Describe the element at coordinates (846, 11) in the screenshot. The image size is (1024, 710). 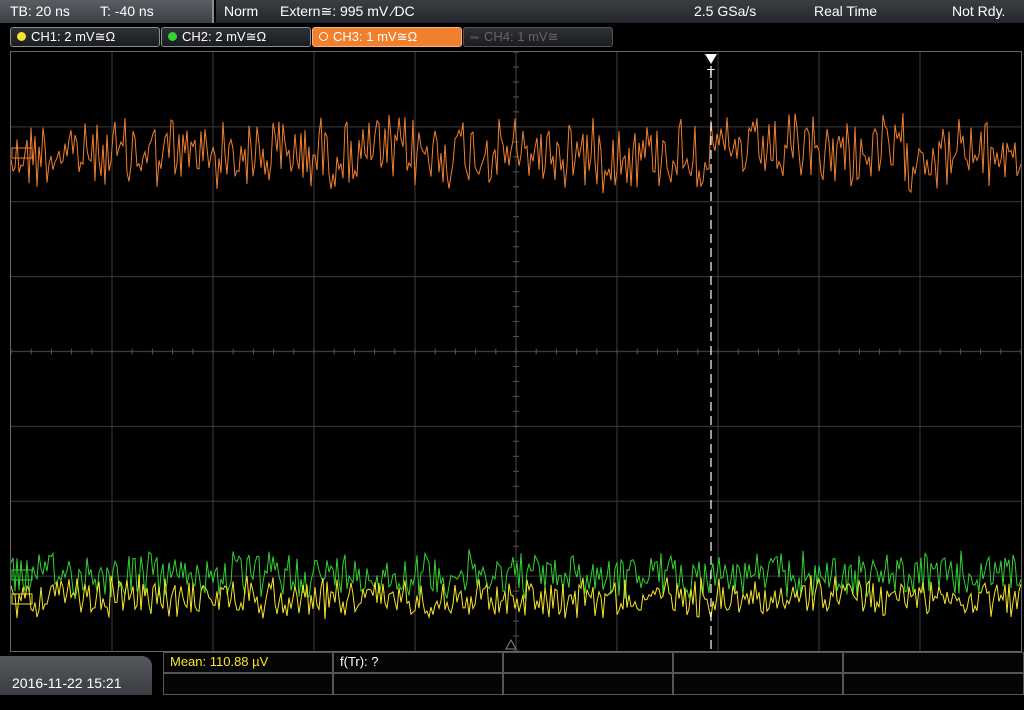
I see `acquisition-mode: Real Time` at that location.